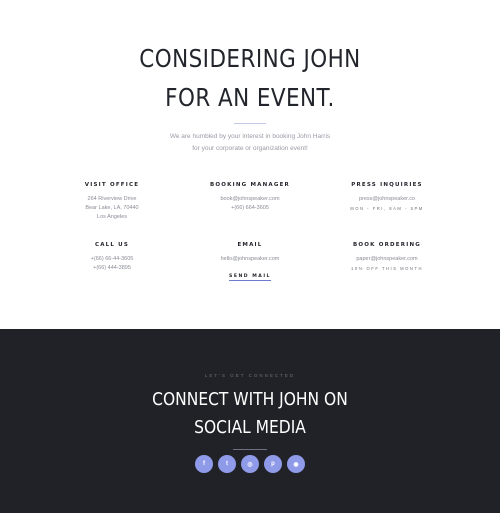  What do you see at coordinates (387, 199) in the screenshot?
I see `press-email: press@johnspeaker.co` at bounding box center [387, 199].